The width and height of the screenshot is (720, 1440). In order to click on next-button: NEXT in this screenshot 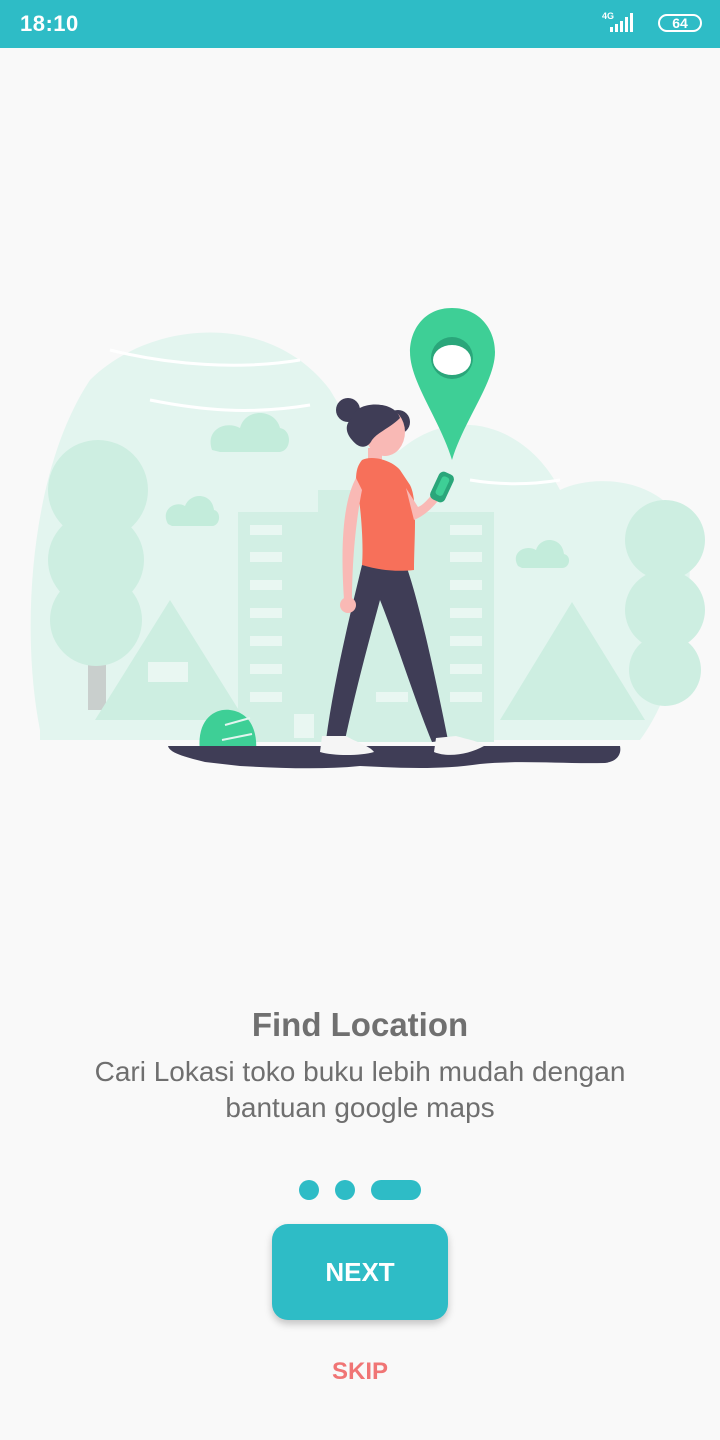, I will do `click(360, 1272)`.